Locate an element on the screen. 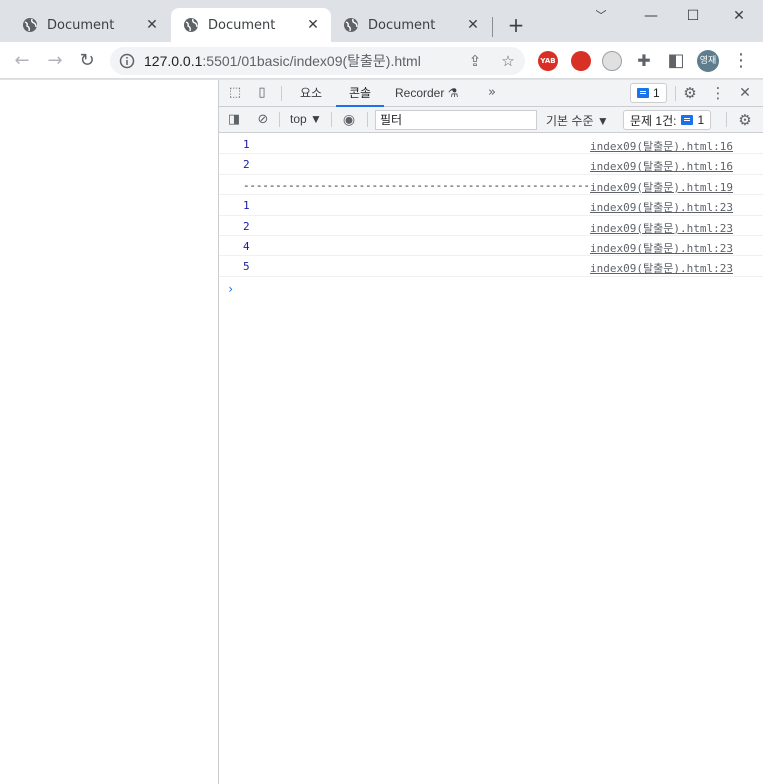 The height and width of the screenshot is (784, 763). sidebar-toggle-icon: ◨ is located at coordinates (234, 120).